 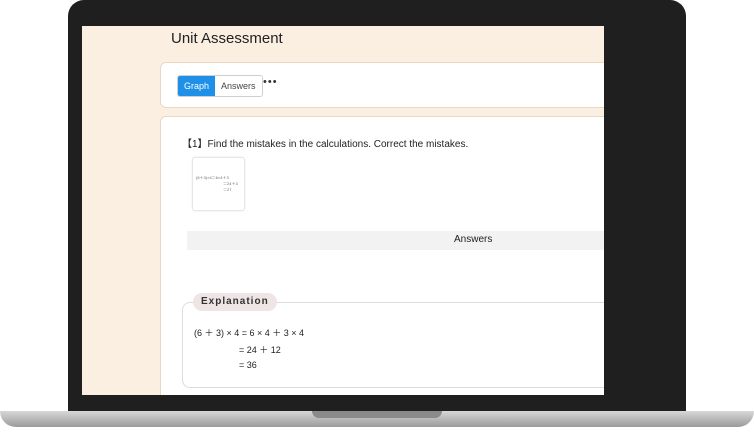 I want to click on page-title: Unit Assessment, so click(x=227, y=38).